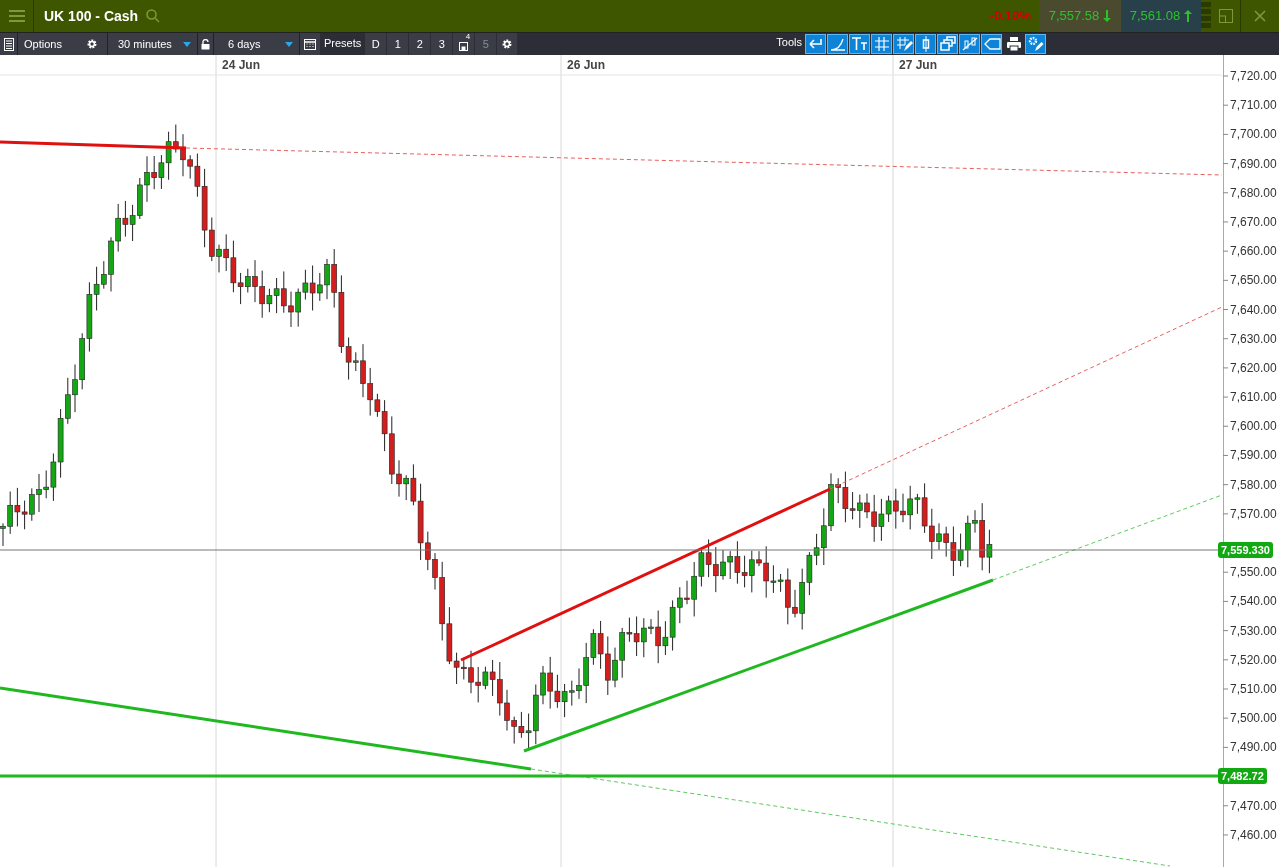  Describe the element at coordinates (1253, 76) in the screenshot. I see `price-axis-label: 7,720.00` at that location.